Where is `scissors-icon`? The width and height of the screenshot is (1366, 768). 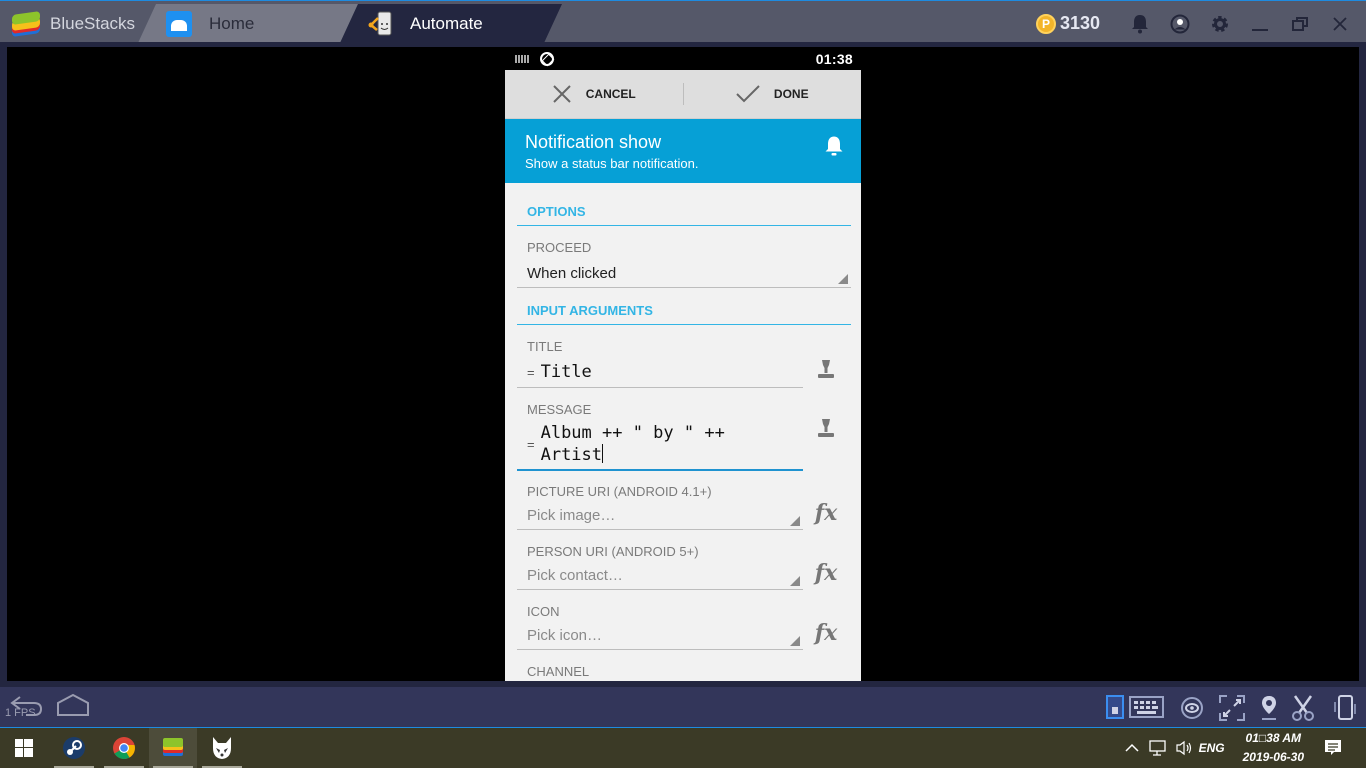 scissors-icon is located at coordinates (1303, 708).